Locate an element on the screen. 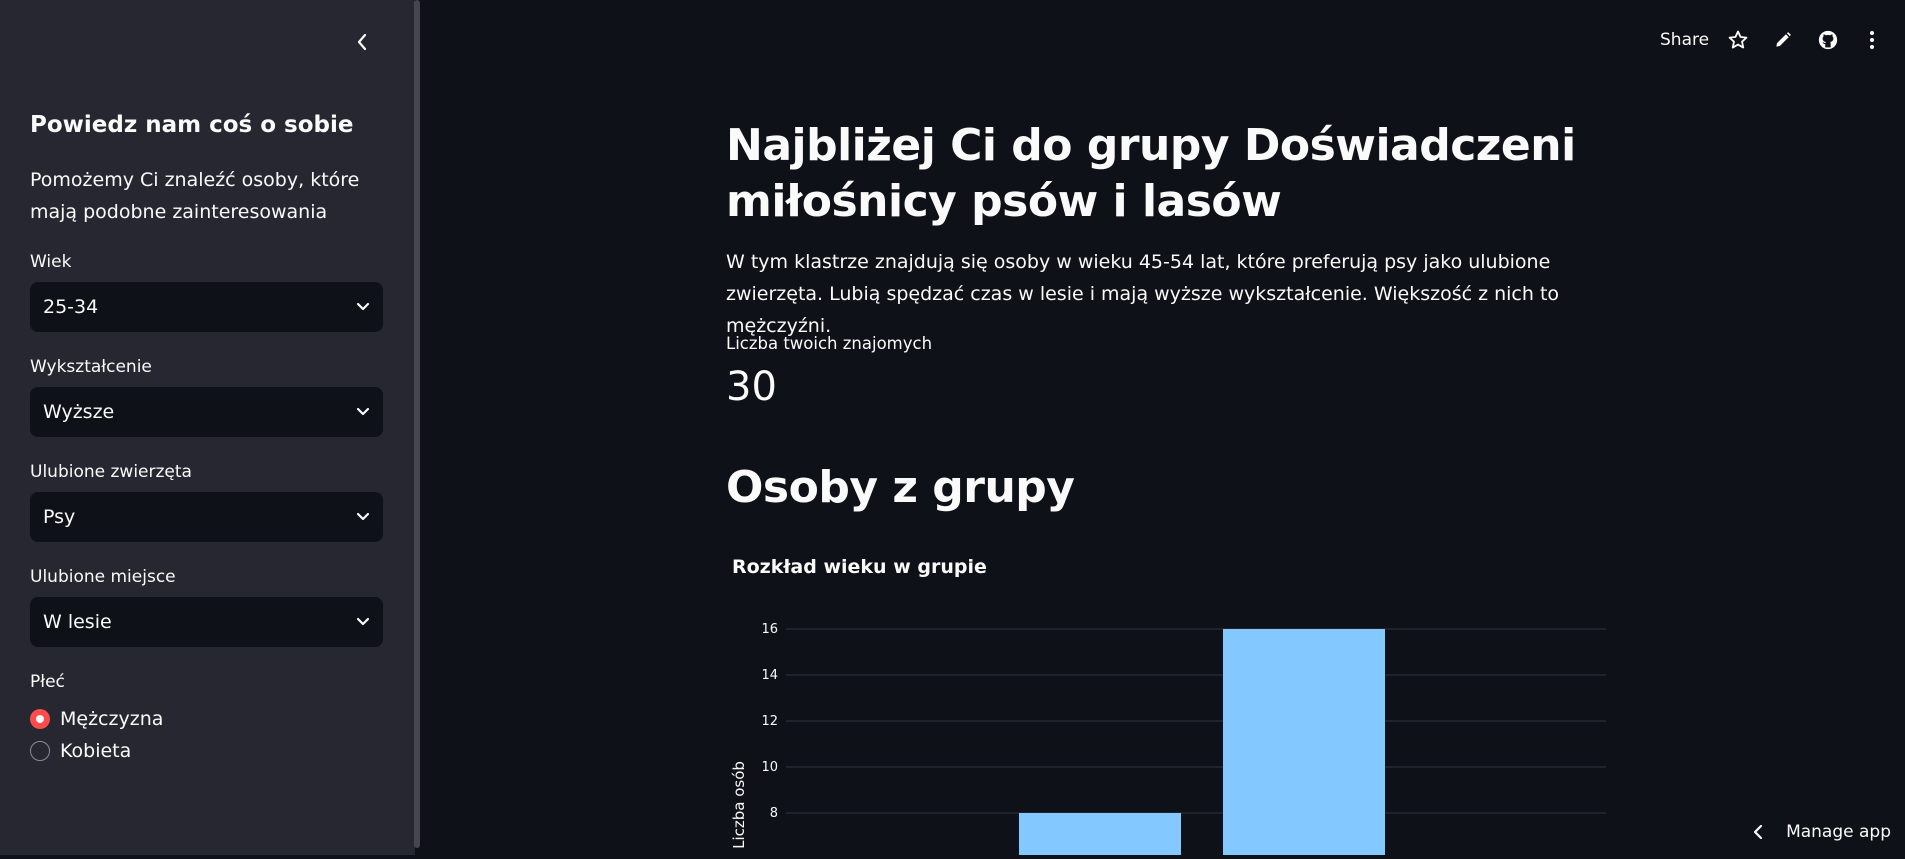 The image size is (1905, 859). metric-label: Liczba twoich znajomych is located at coordinates (829, 343).